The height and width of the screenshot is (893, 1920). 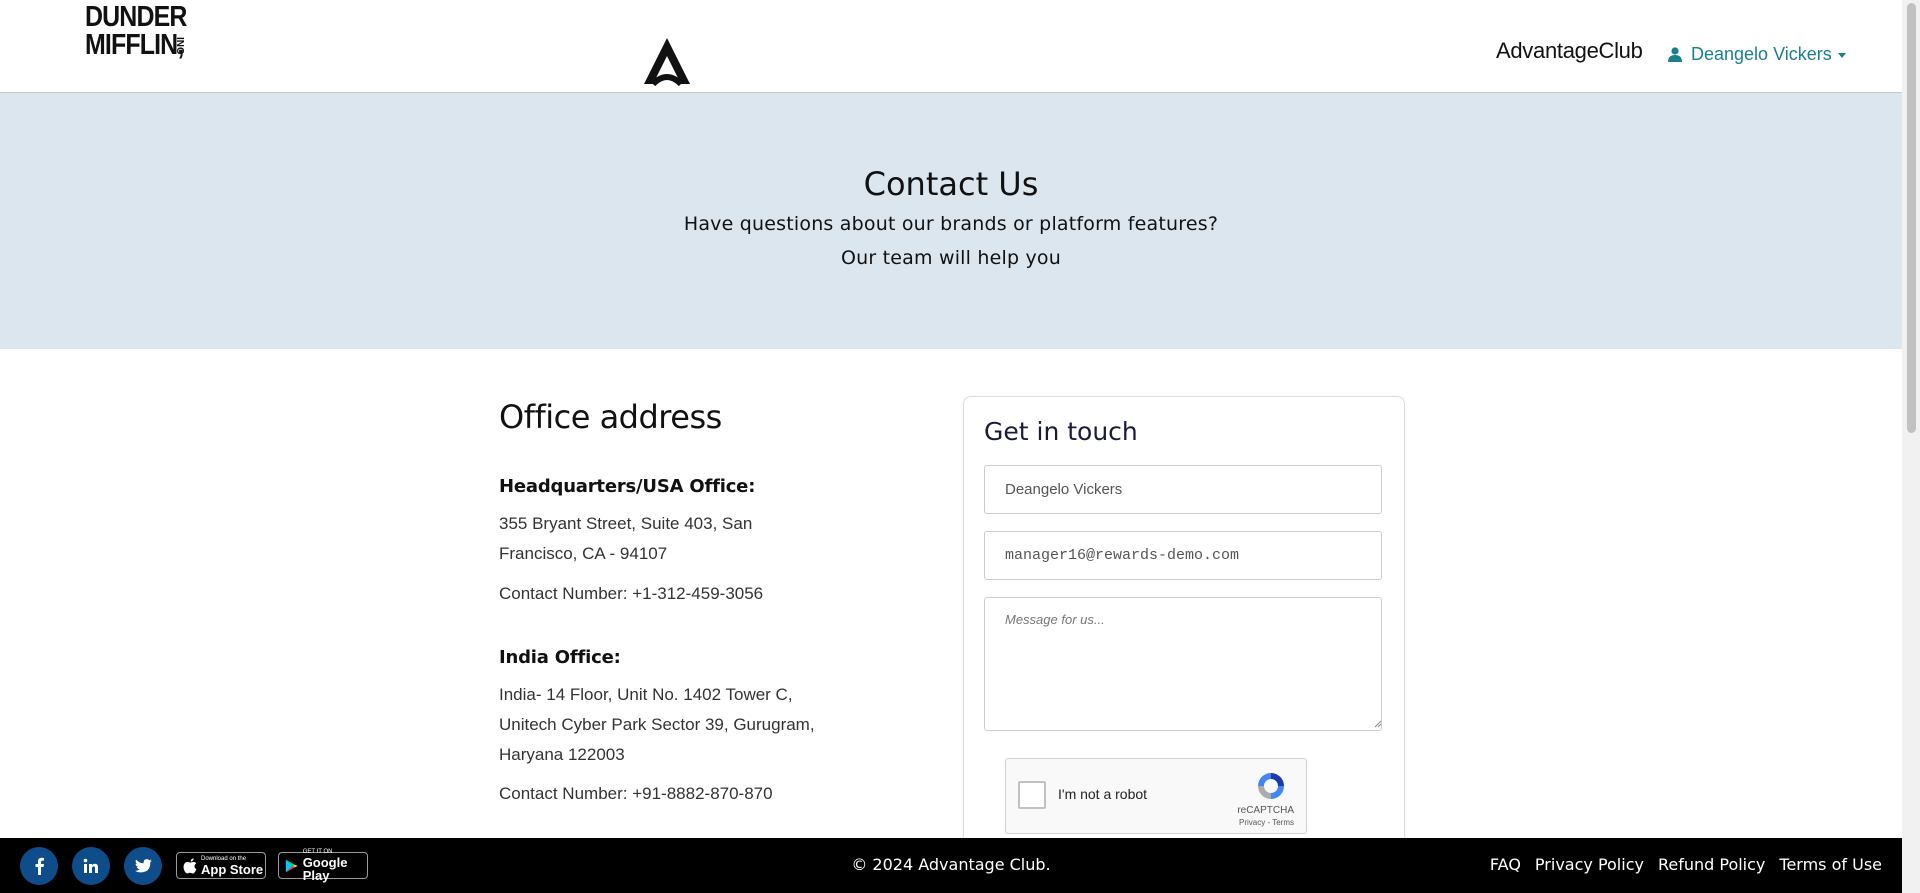 I want to click on dunder-mifflin-logo: DUNDER MIFFLIN, INC, so click(x=143, y=33).